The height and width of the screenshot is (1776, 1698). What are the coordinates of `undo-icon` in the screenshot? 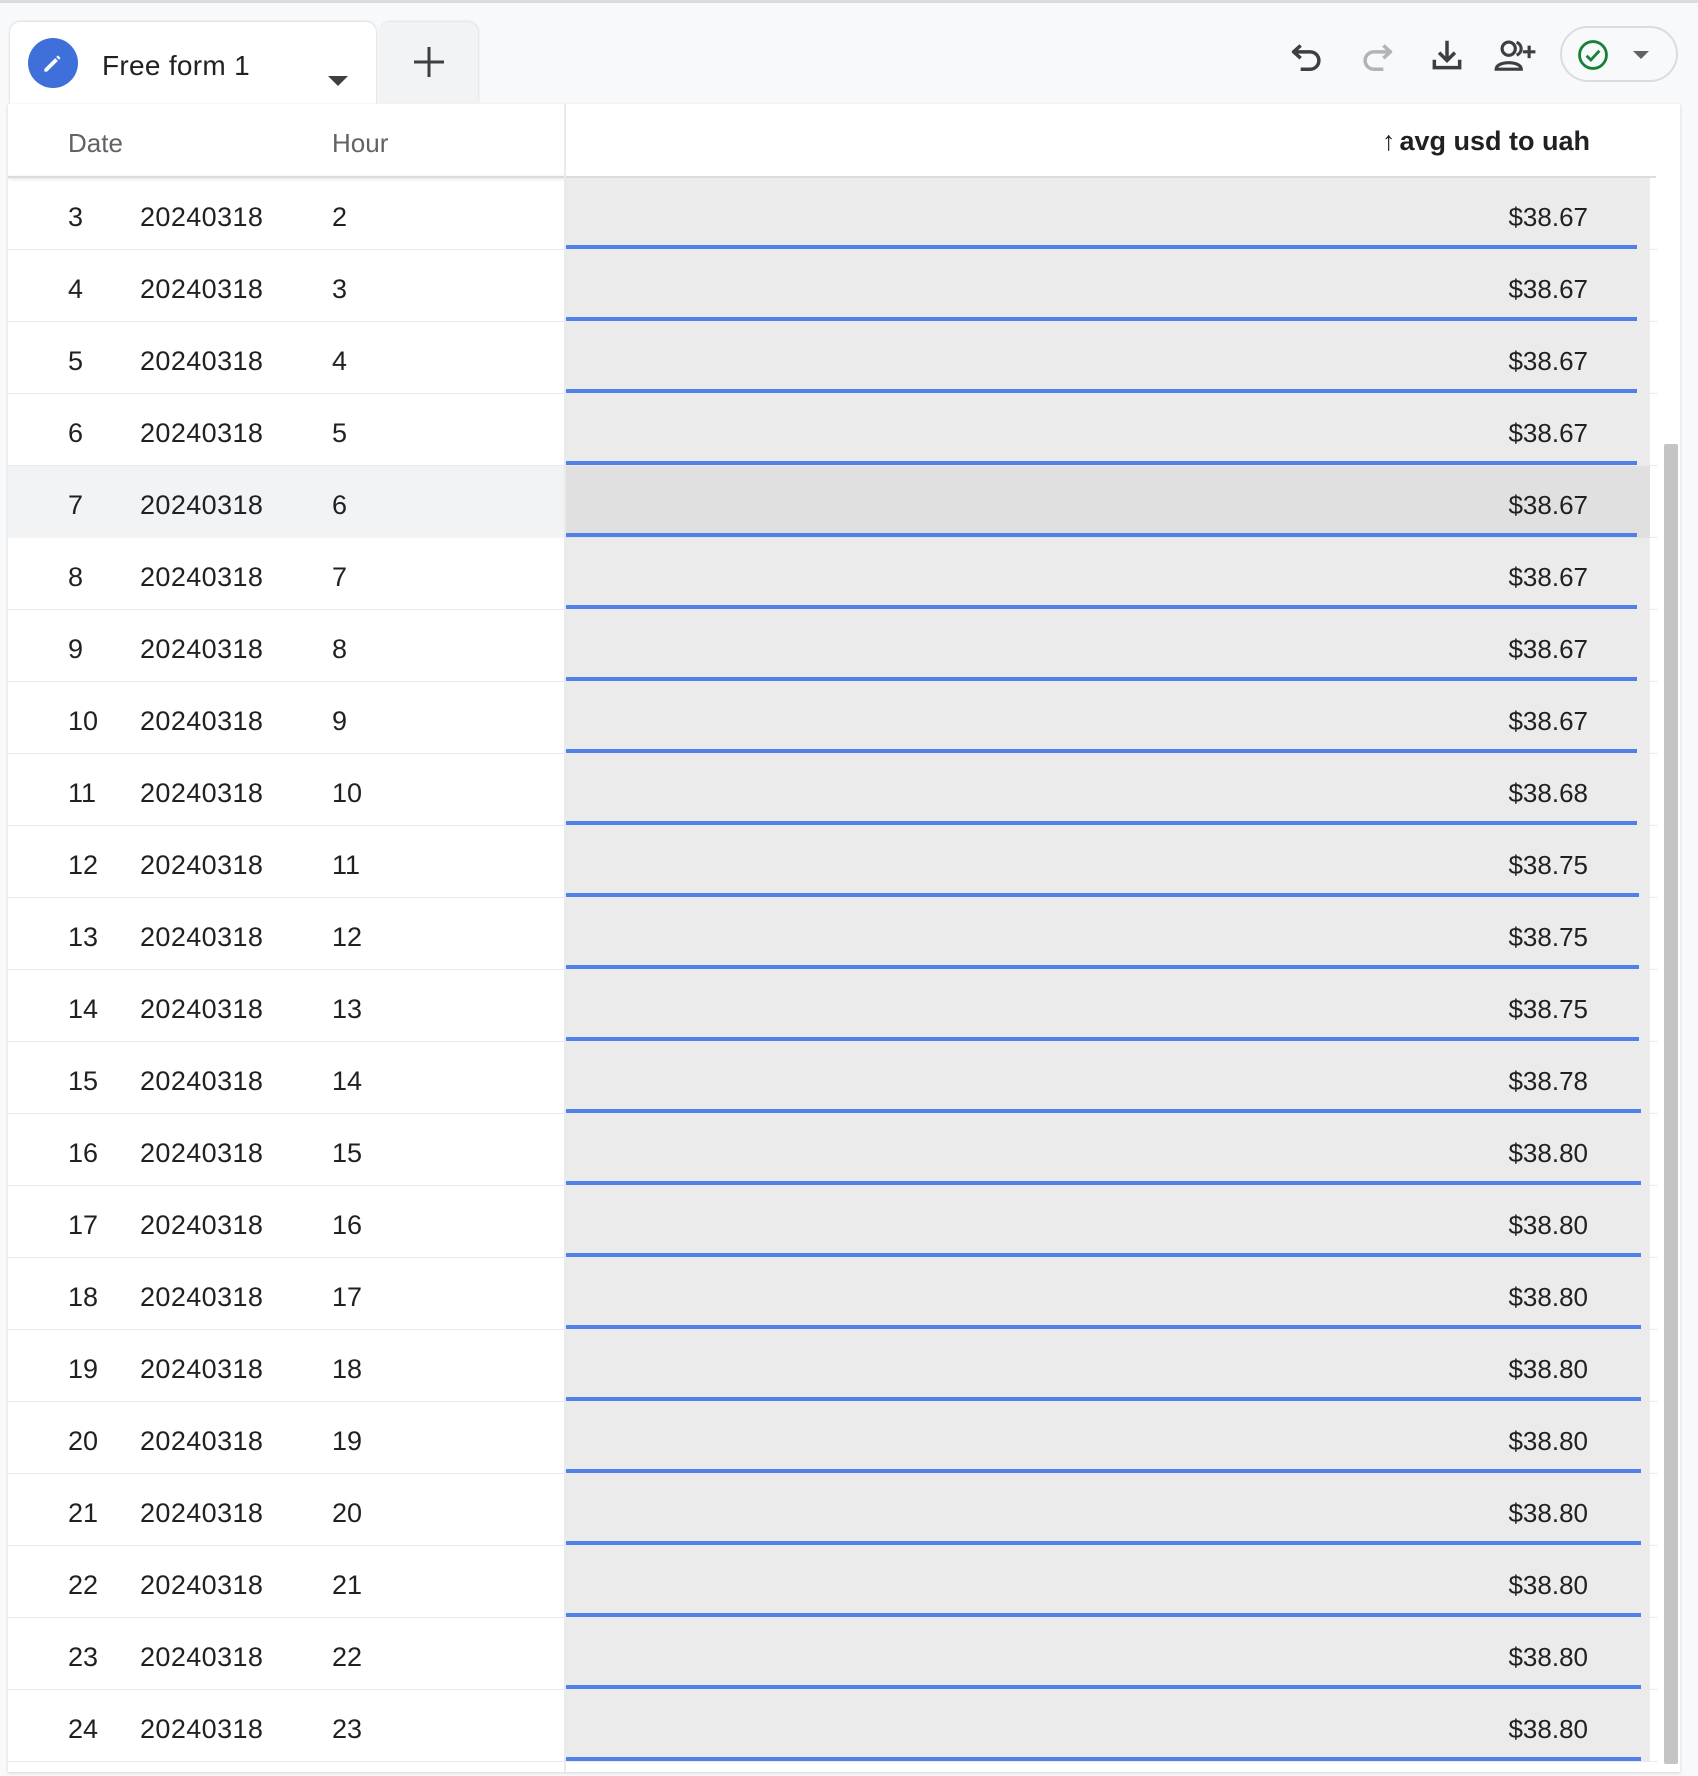 It's located at (1306, 57).